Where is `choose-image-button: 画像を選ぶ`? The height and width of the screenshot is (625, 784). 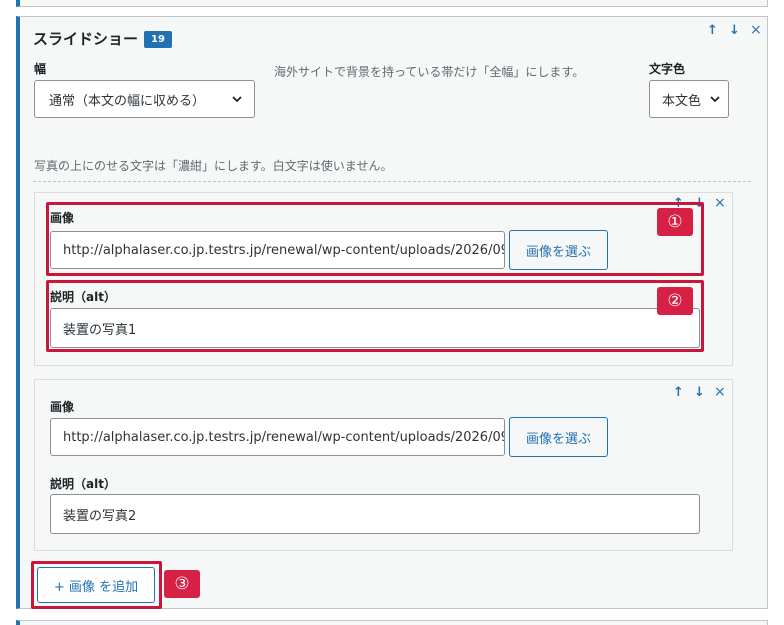
choose-image-button: 画像を選ぶ is located at coordinates (558, 437).